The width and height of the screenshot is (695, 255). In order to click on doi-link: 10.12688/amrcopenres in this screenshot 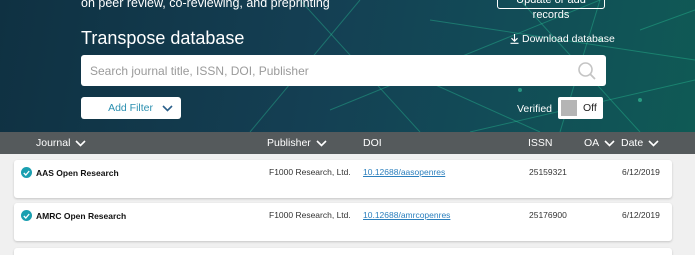, I will do `click(406, 215)`.